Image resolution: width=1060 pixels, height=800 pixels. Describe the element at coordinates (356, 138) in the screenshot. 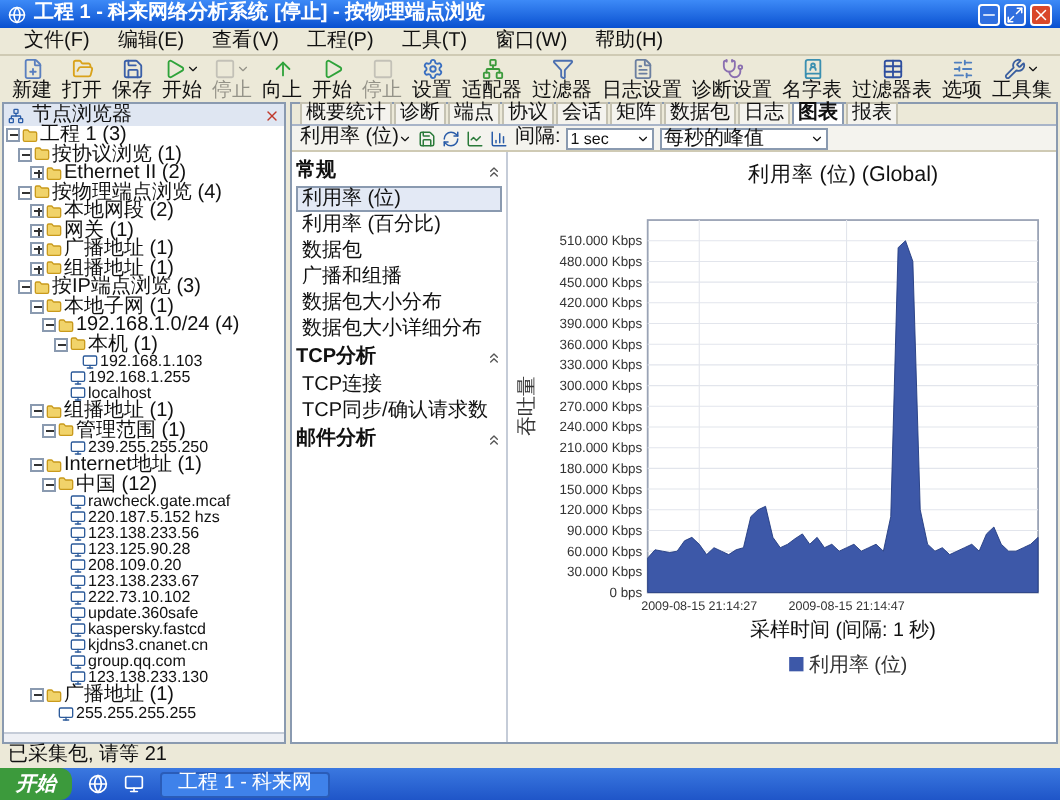

I see `metric-dropdown: 利用率 (位)` at that location.